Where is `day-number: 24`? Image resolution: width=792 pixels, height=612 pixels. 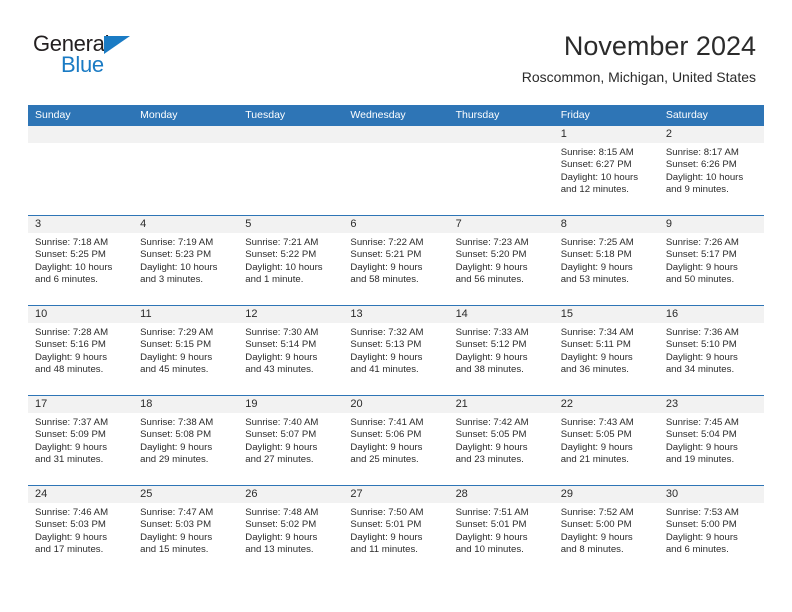 day-number: 24 is located at coordinates (80, 494).